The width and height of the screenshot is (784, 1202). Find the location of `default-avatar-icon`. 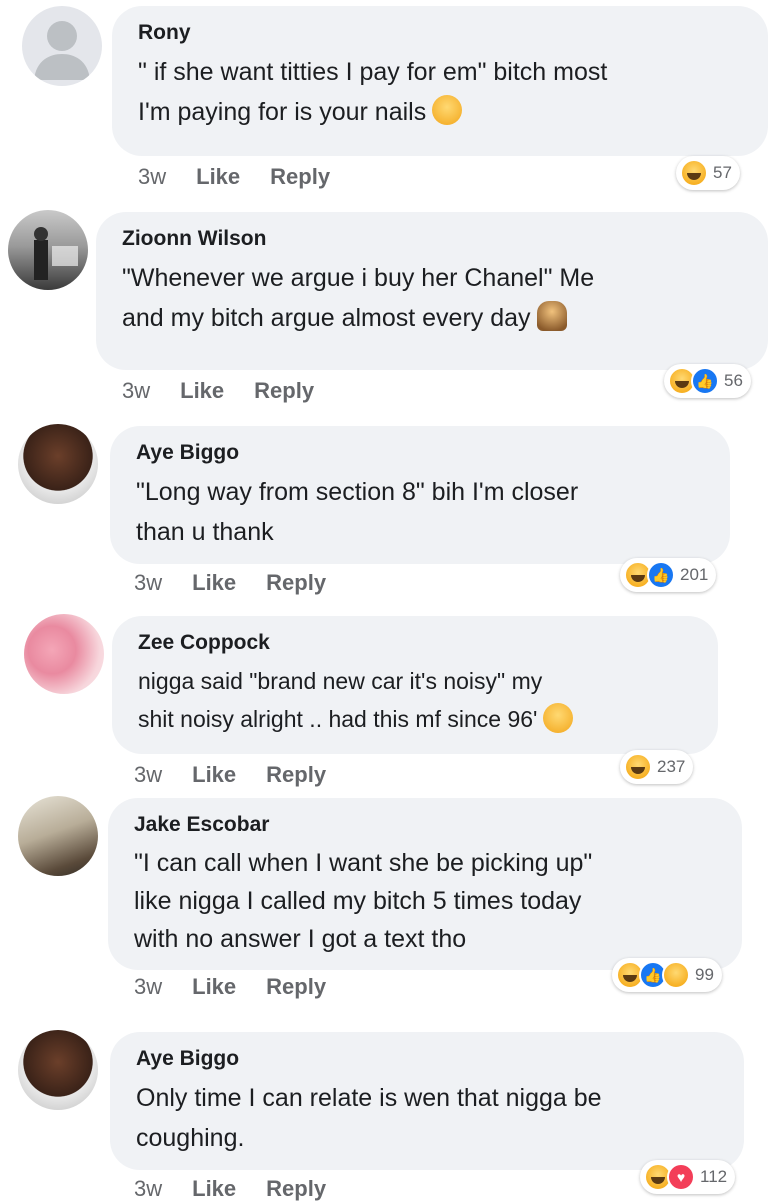

default-avatar-icon is located at coordinates (62, 50).